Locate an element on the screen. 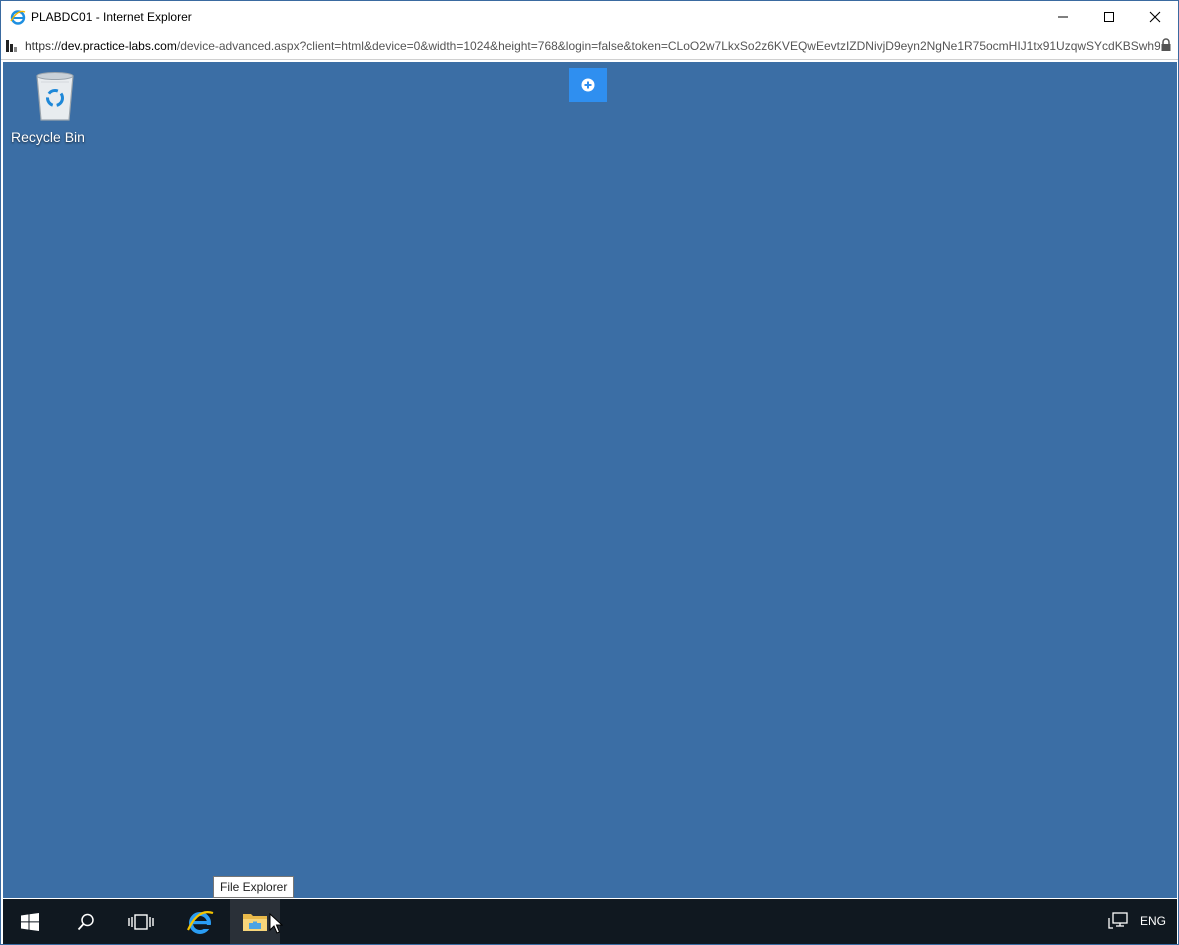 This screenshot has width=1179, height=945. desktop-icon-recycle-bin: Recycle Bin is located at coordinates (48, 107).